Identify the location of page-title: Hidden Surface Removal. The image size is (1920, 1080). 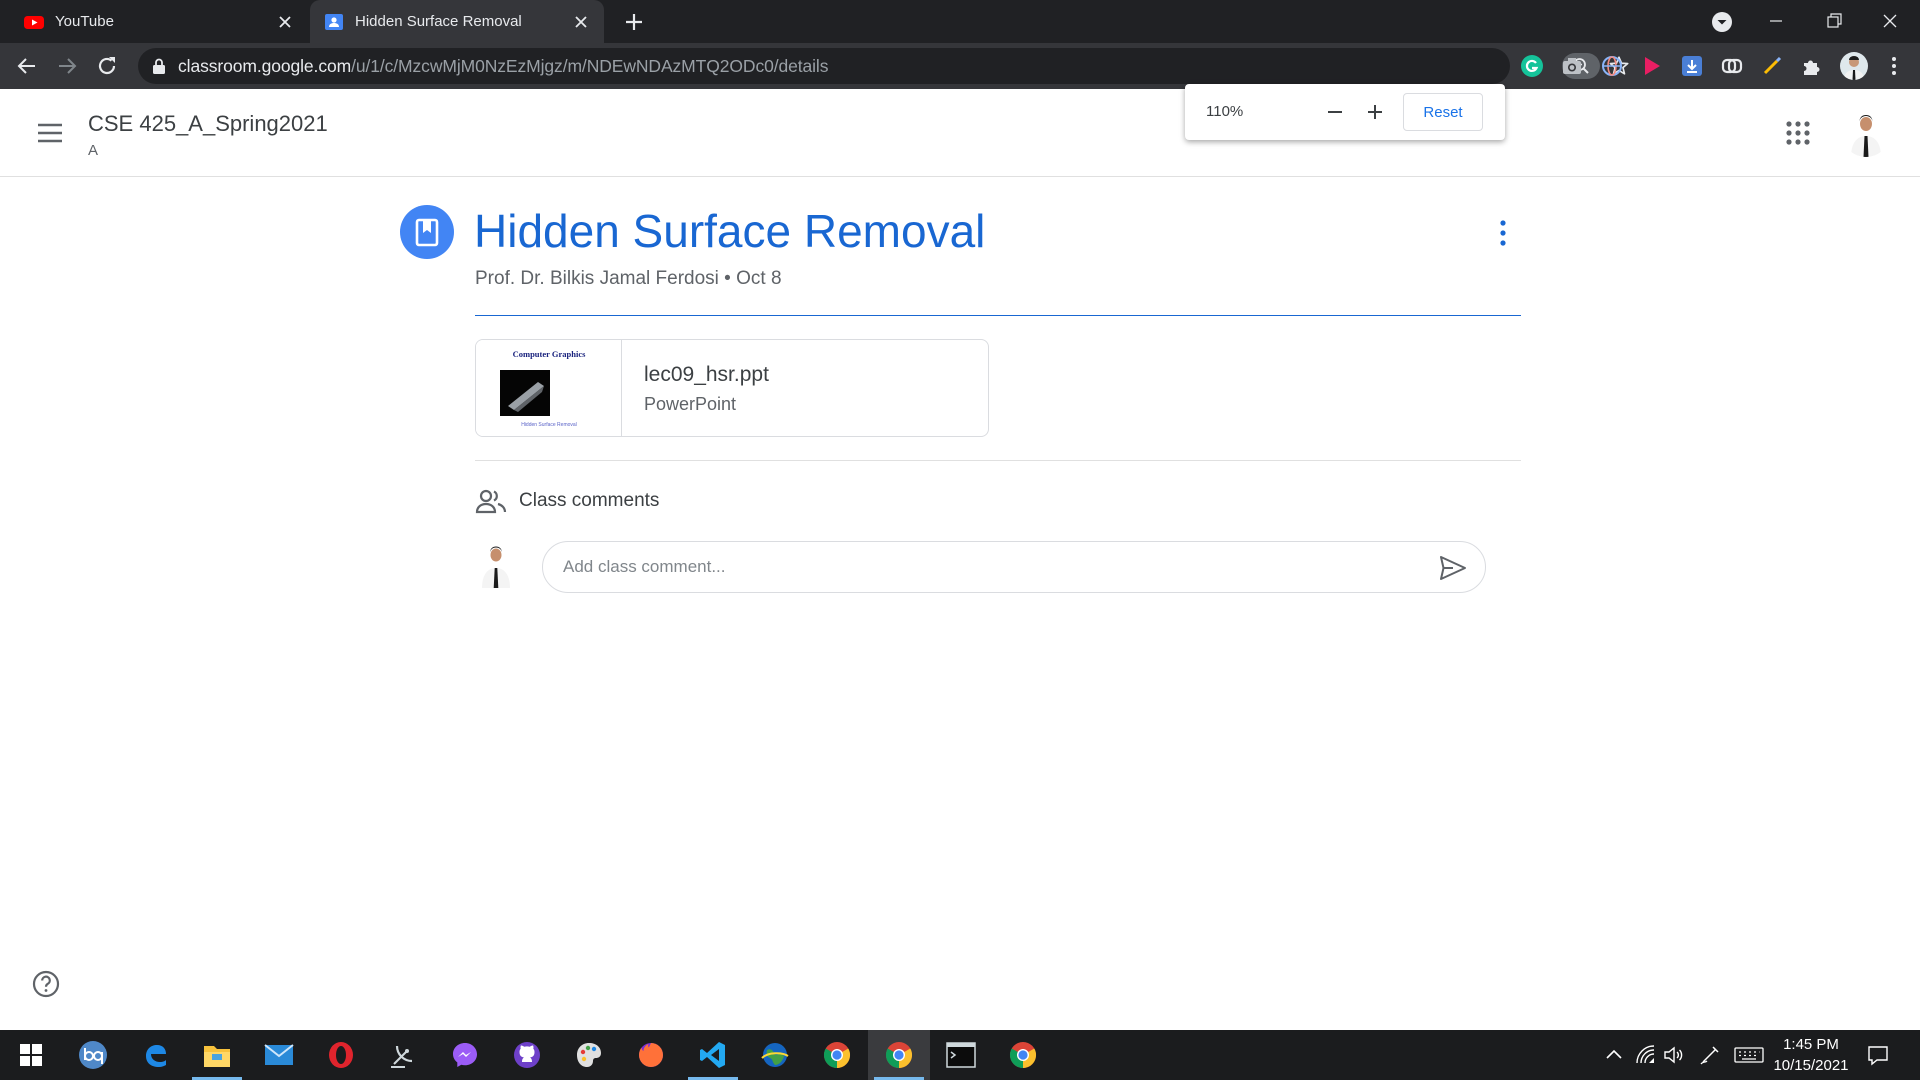
(730, 231).